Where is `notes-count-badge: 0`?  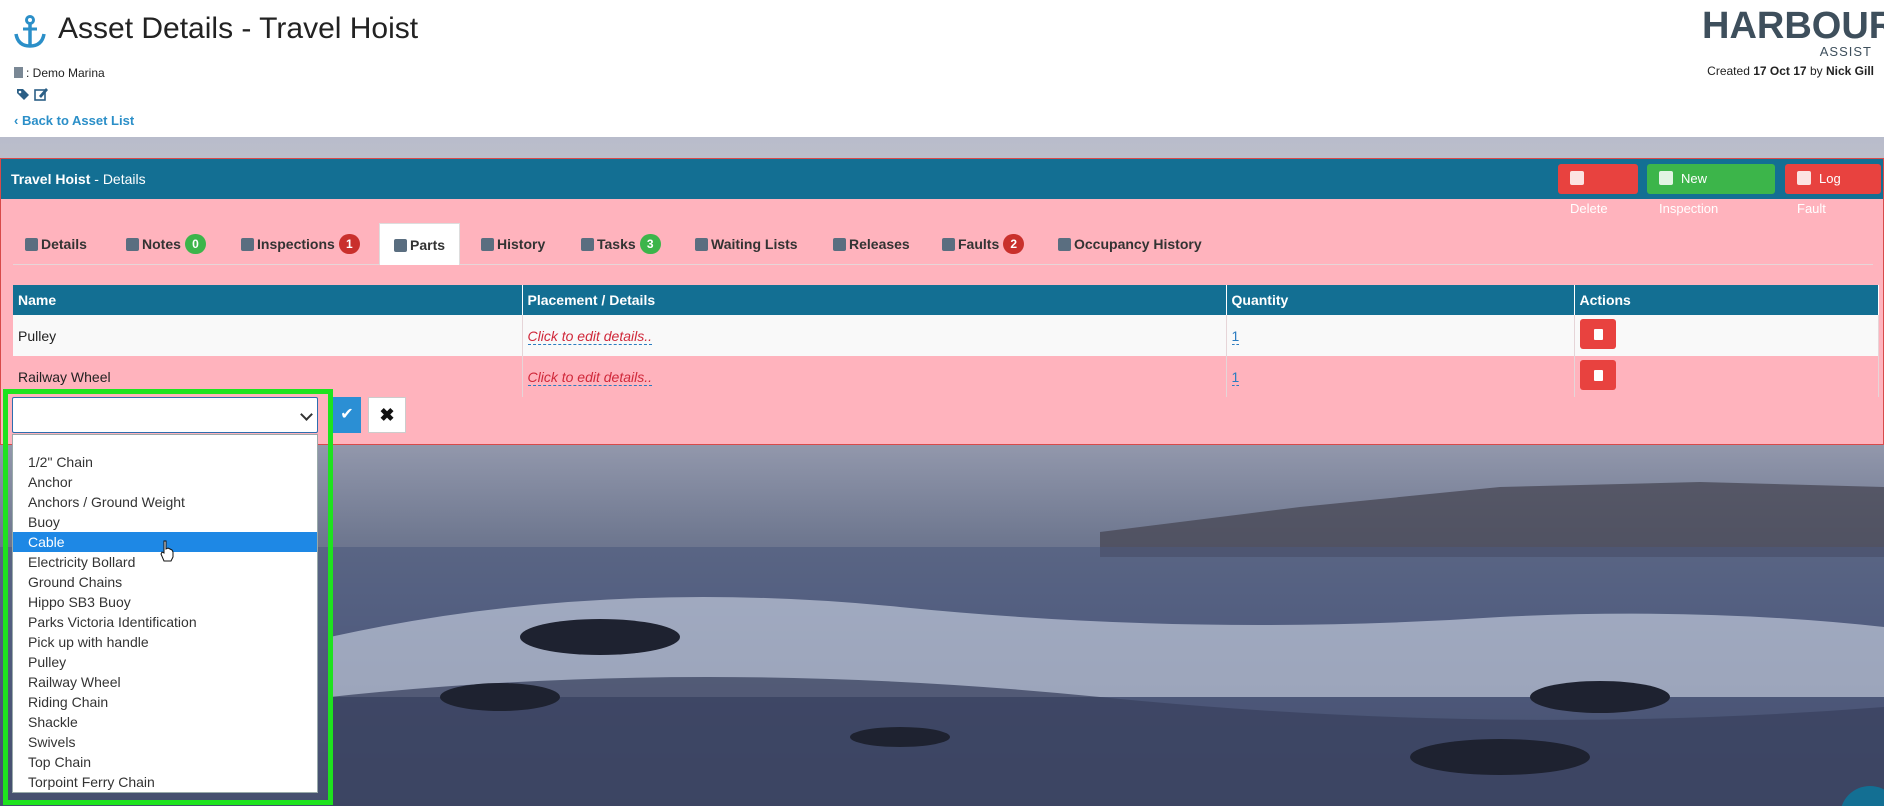
notes-count-badge: 0 is located at coordinates (195, 244).